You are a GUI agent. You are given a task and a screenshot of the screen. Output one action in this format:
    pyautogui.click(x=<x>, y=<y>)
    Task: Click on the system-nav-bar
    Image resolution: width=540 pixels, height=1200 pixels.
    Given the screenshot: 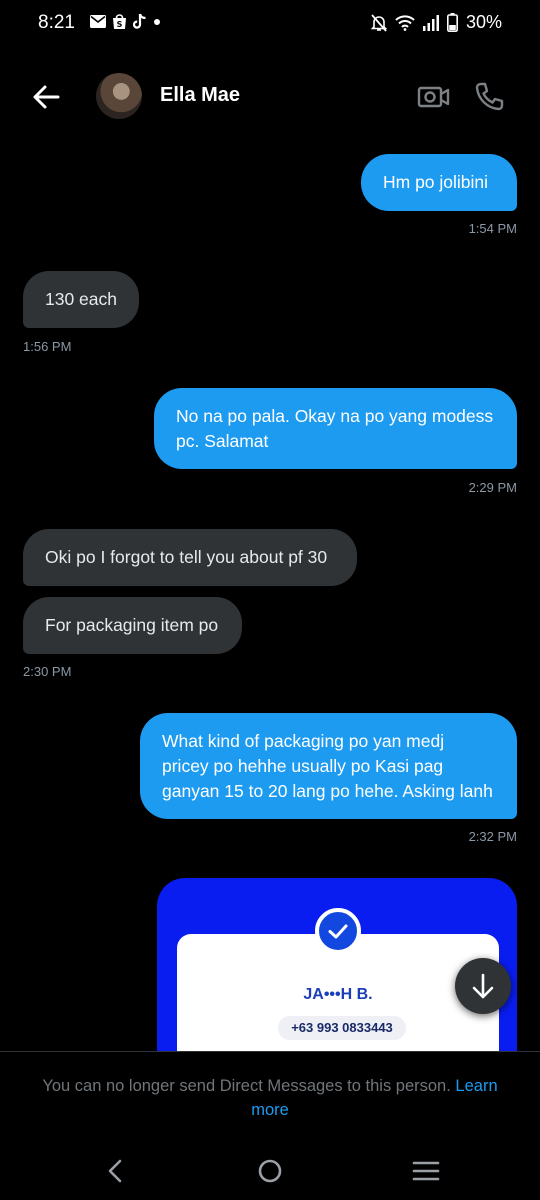 What is the action you would take?
    pyautogui.click(x=270, y=1170)
    